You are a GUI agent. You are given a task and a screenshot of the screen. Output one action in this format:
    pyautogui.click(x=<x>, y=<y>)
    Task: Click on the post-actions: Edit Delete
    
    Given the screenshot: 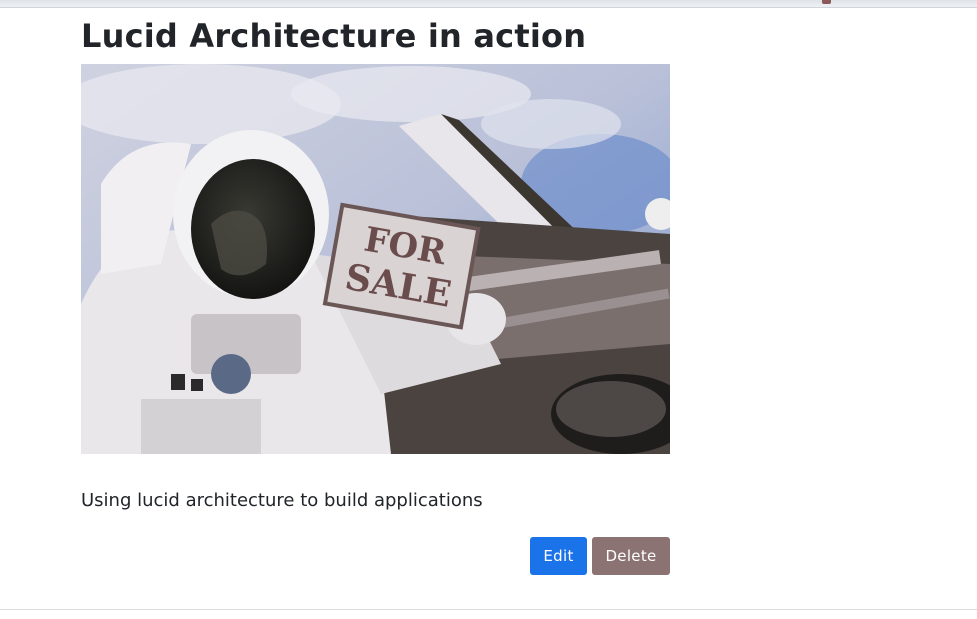 What is the action you would take?
    pyautogui.click(x=375, y=556)
    